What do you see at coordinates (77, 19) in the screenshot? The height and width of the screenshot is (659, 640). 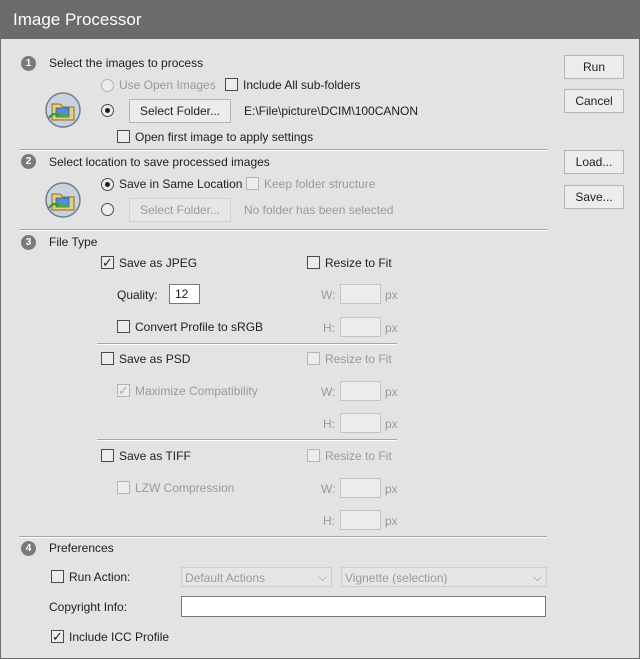 I see `dialog-title: Image Processor` at bounding box center [77, 19].